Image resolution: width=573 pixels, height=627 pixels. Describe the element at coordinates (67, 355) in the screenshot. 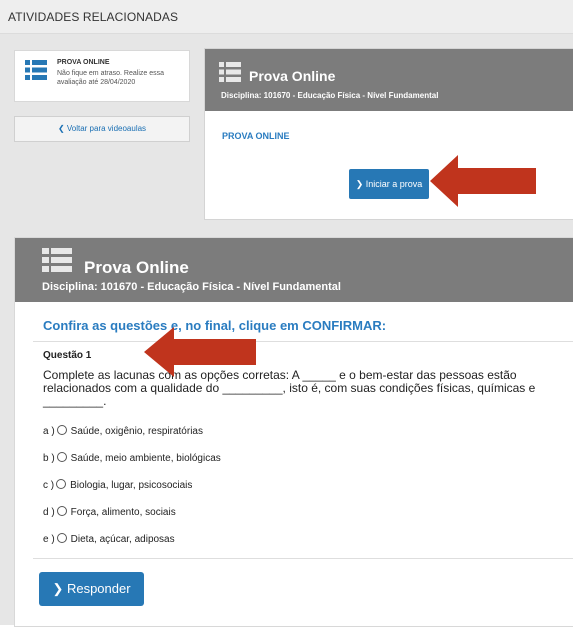

I see `question-number: Questão 1` at that location.